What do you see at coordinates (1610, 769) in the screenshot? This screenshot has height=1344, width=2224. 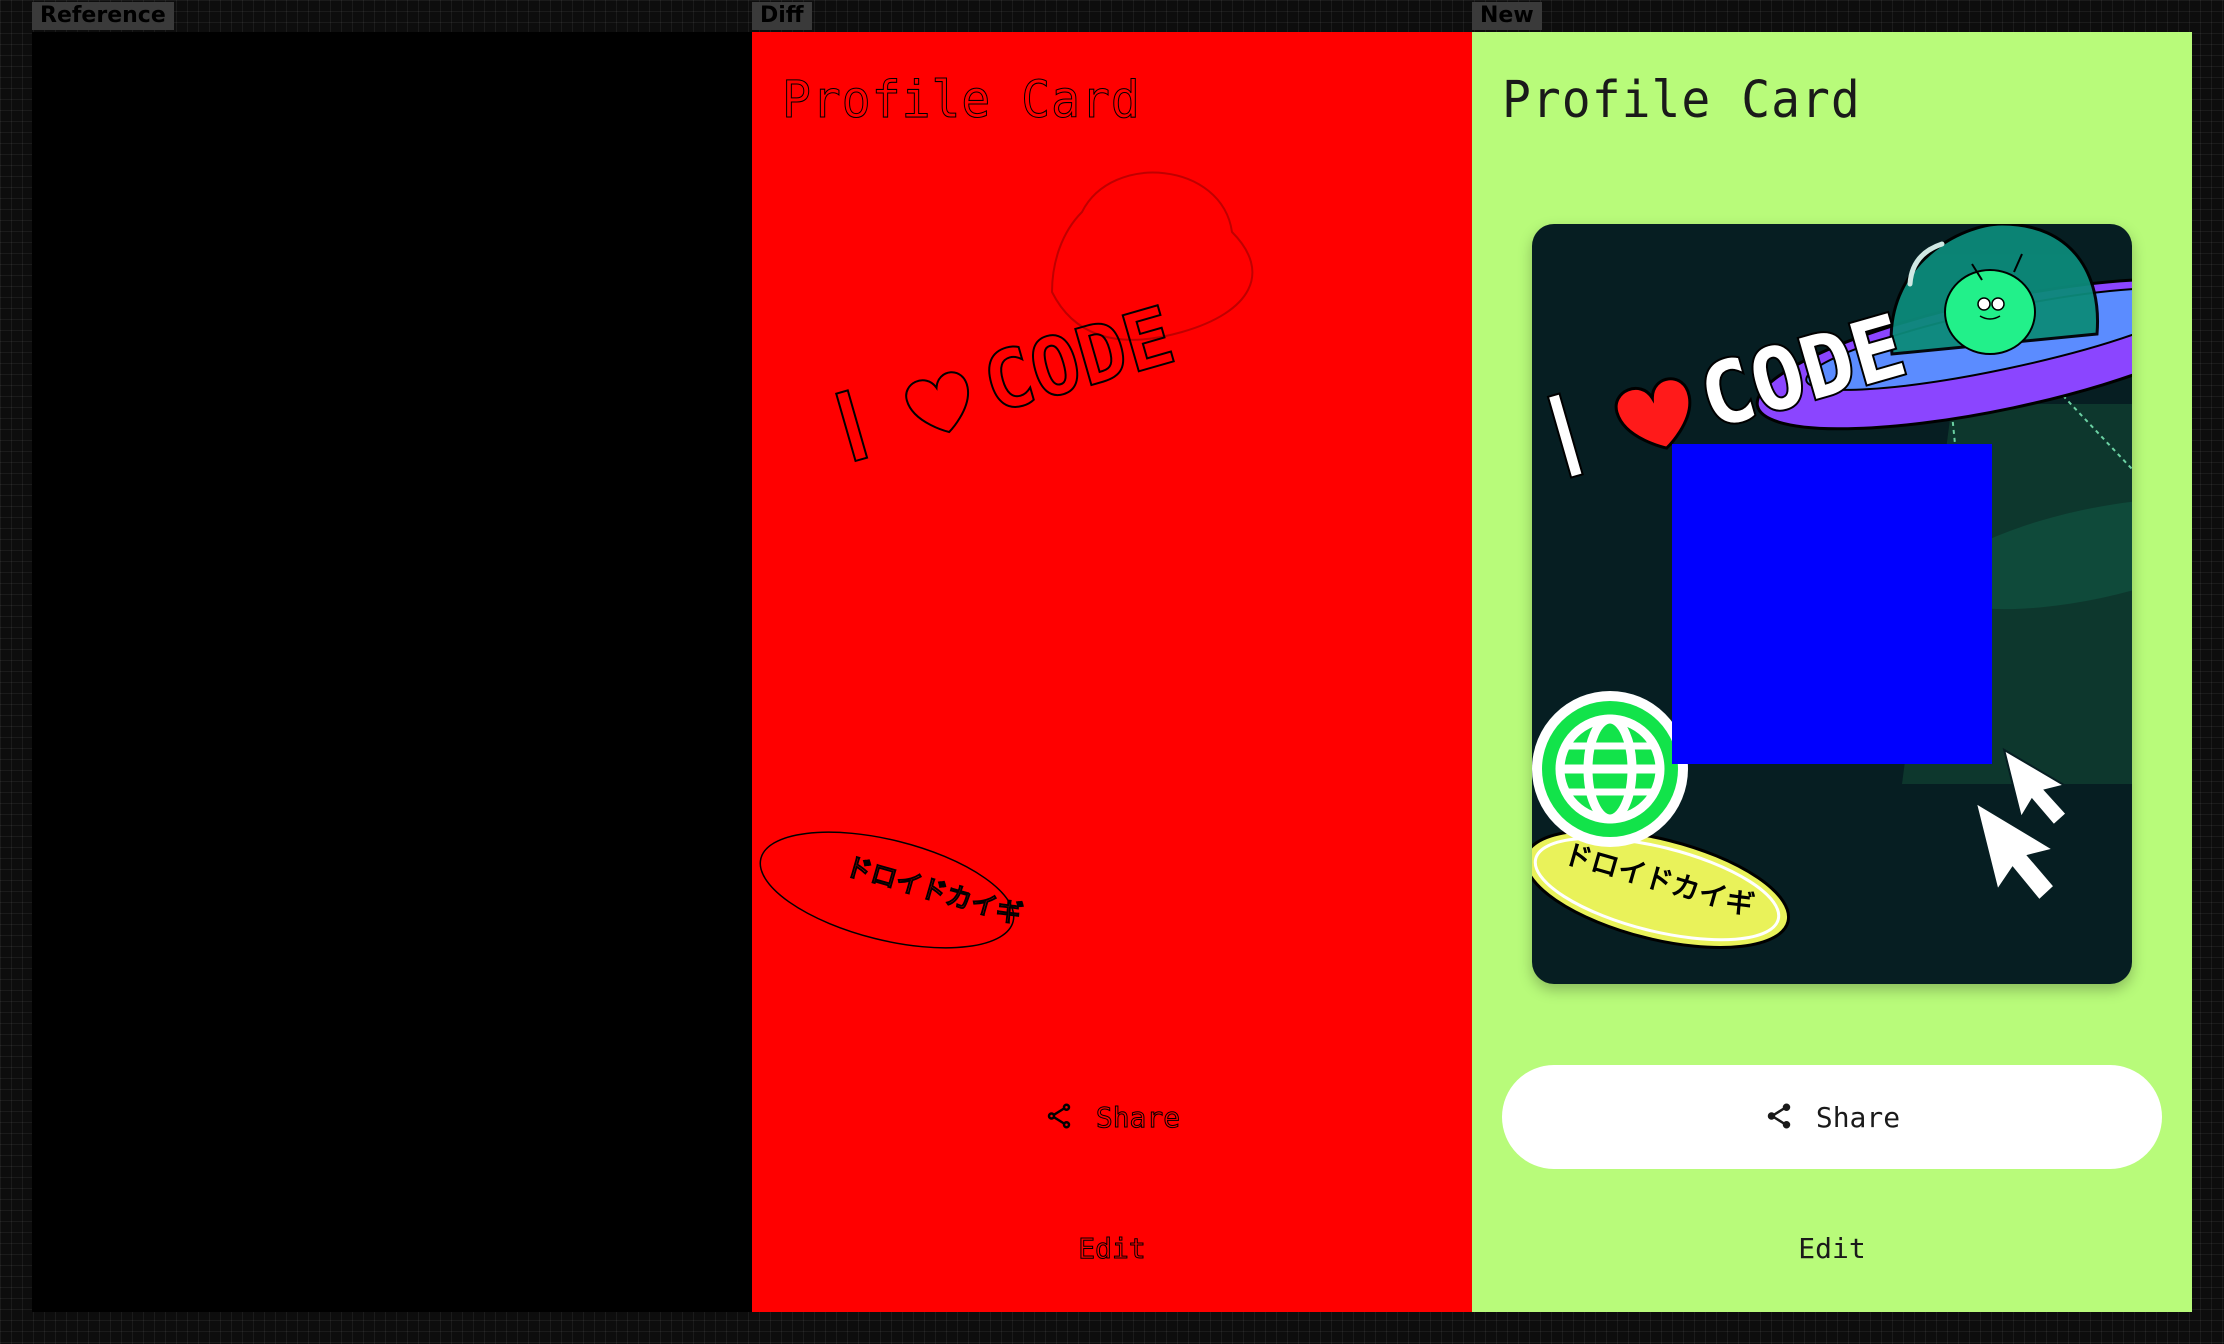 I see `globe-icon` at bounding box center [1610, 769].